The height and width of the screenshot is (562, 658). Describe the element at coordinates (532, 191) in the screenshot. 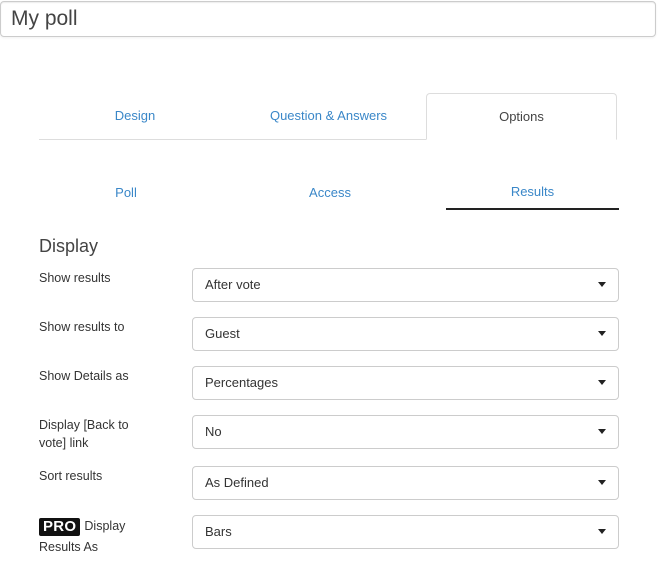

I see `subtab-results: Results` at that location.